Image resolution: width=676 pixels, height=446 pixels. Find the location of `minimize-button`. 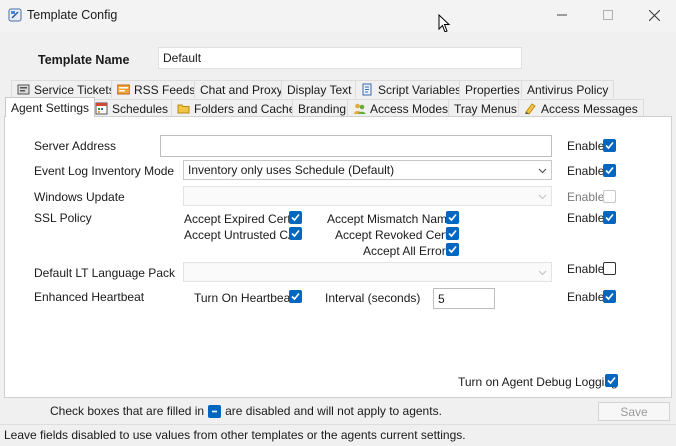

minimize-button is located at coordinates (562, 15).